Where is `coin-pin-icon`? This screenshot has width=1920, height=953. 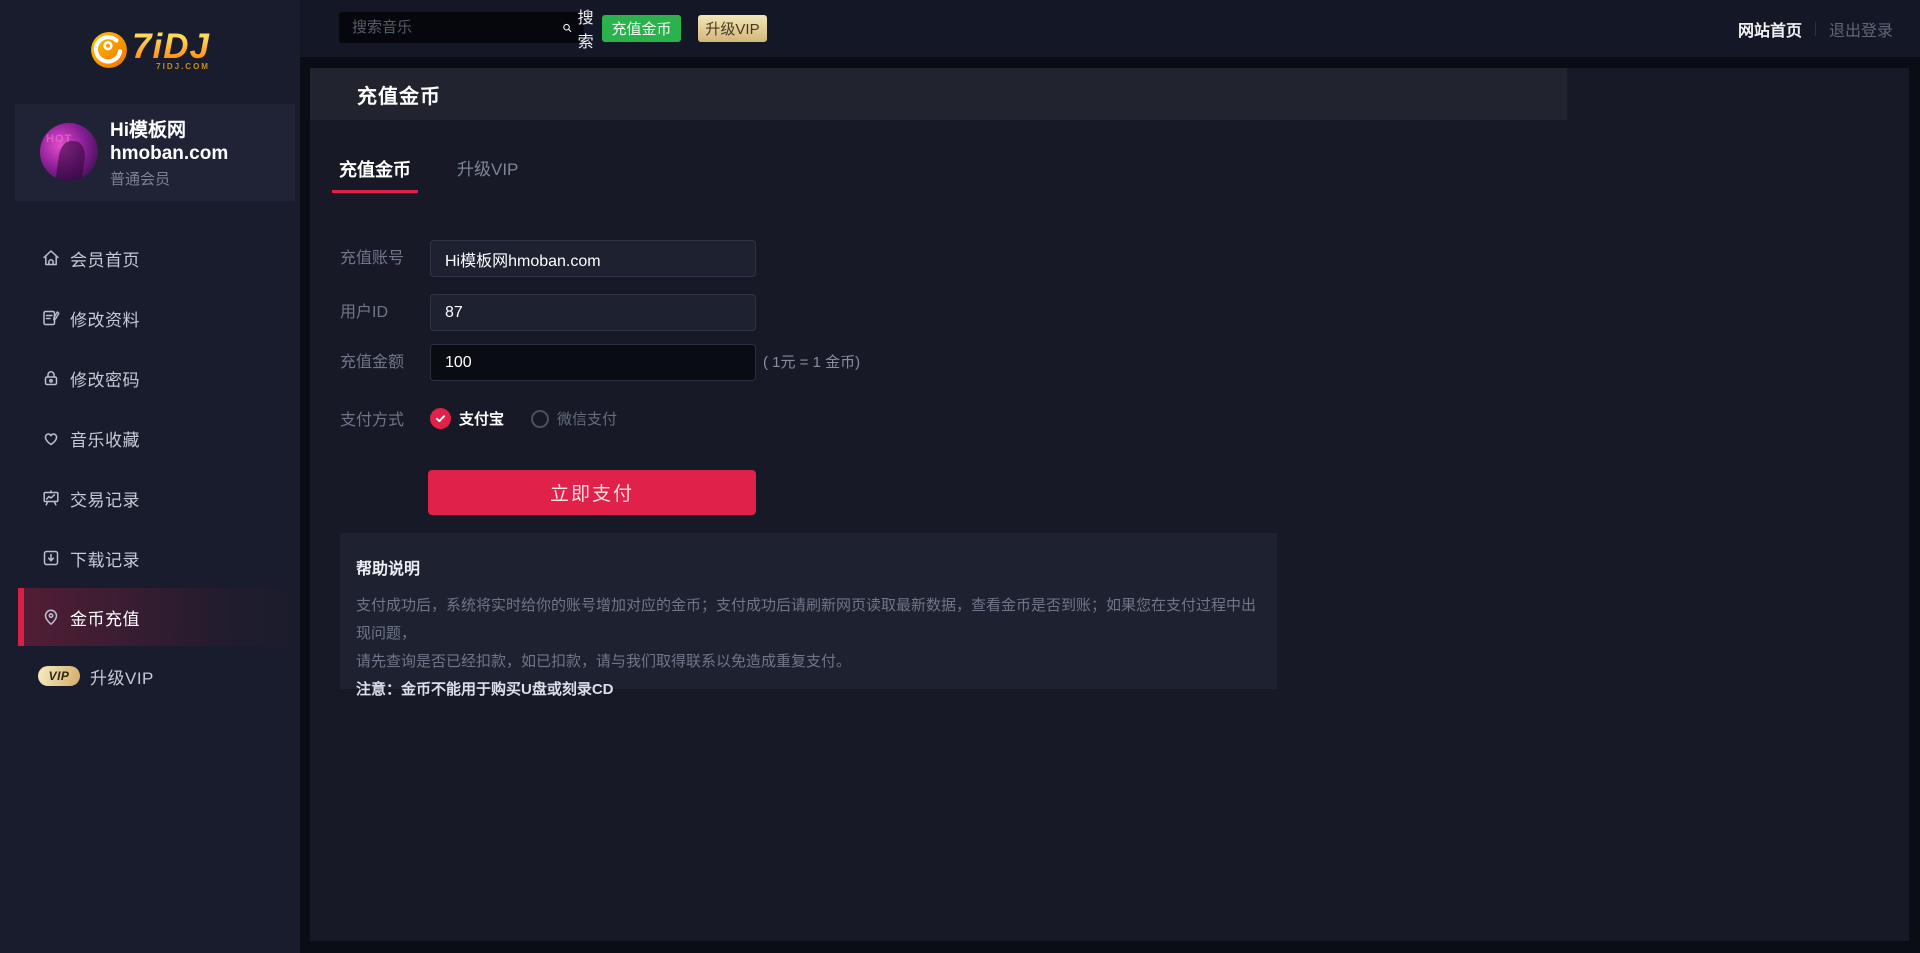 coin-pin-icon is located at coordinates (51, 617).